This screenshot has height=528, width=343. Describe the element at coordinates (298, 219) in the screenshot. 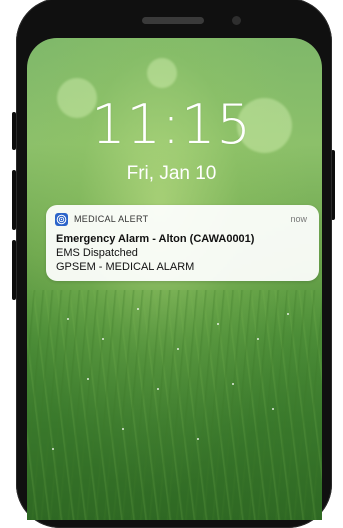

I see `notification-timestamp: now` at that location.